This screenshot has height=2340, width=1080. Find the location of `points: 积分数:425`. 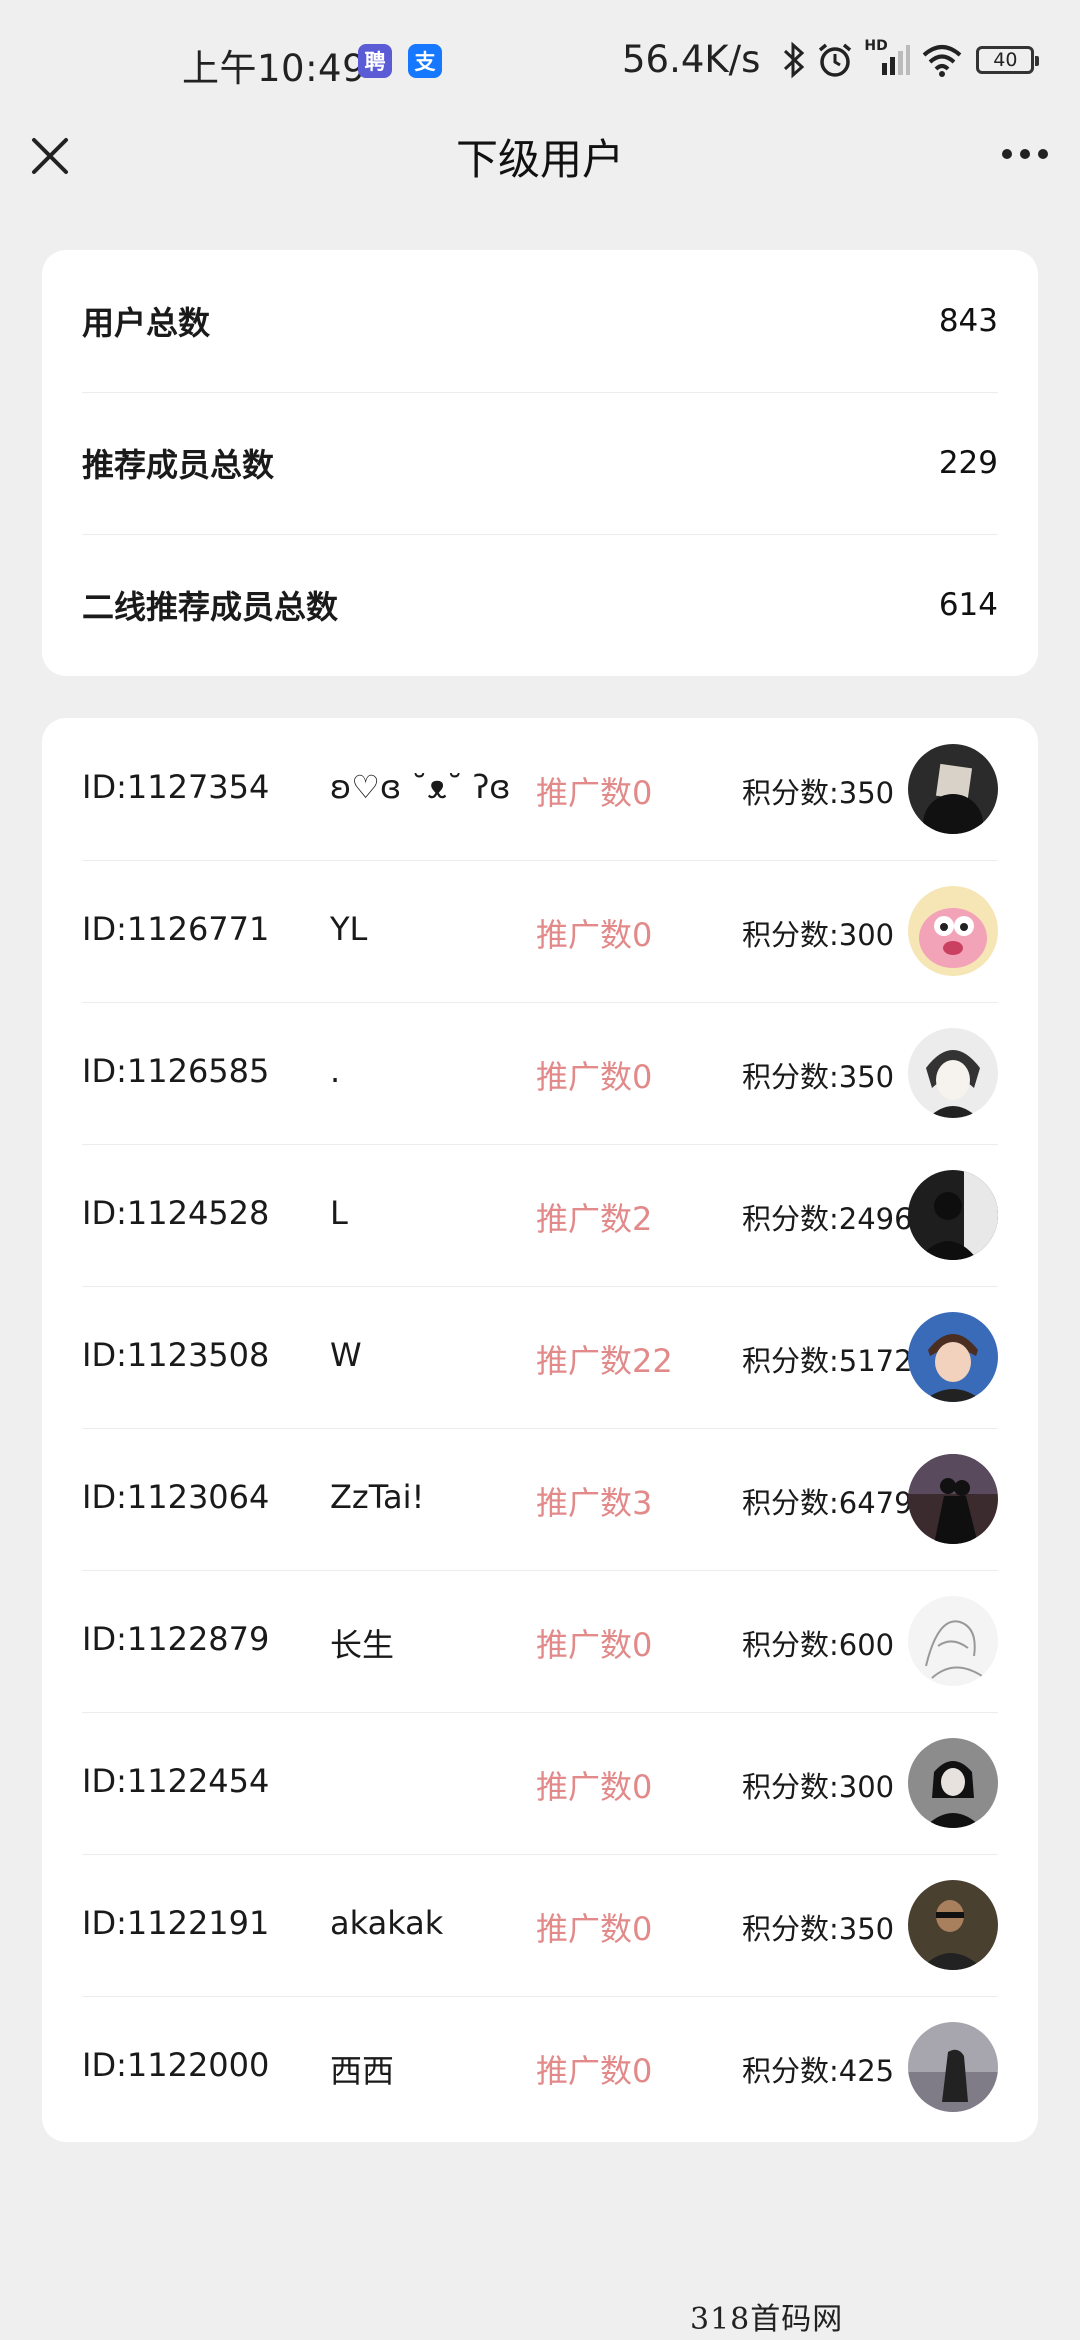

points: 积分数:425 is located at coordinates (818, 2071).